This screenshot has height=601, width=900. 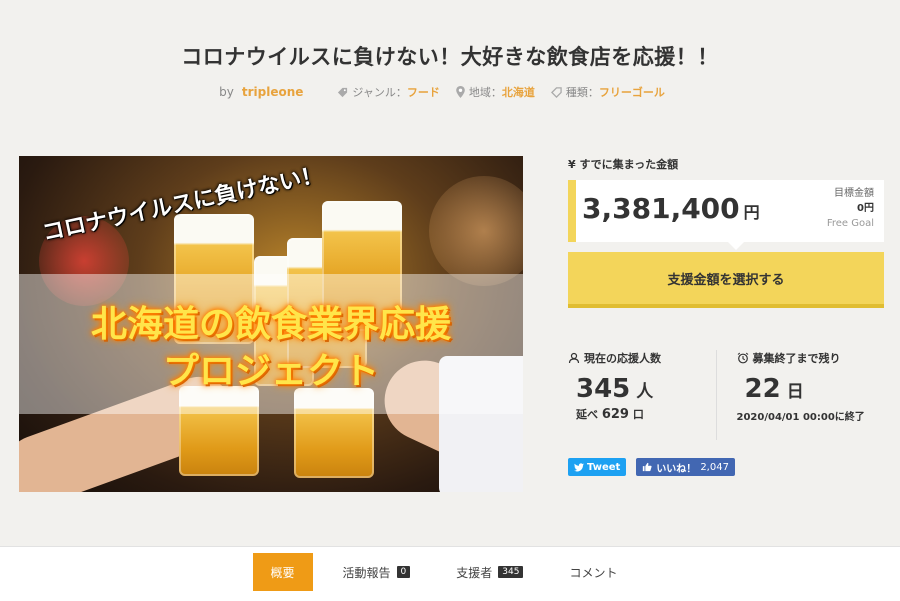 What do you see at coordinates (850, 223) in the screenshot?
I see `goal-type: Free Goal` at bounding box center [850, 223].